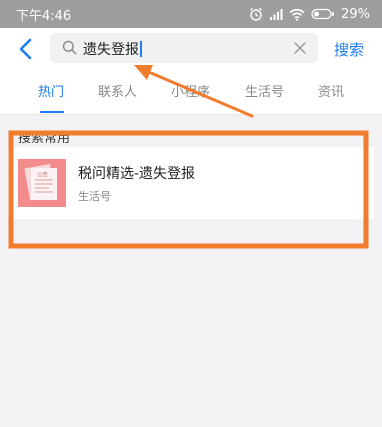 This screenshot has height=427, width=382. Describe the element at coordinates (300, 48) in the screenshot. I see `clear-icon` at that location.